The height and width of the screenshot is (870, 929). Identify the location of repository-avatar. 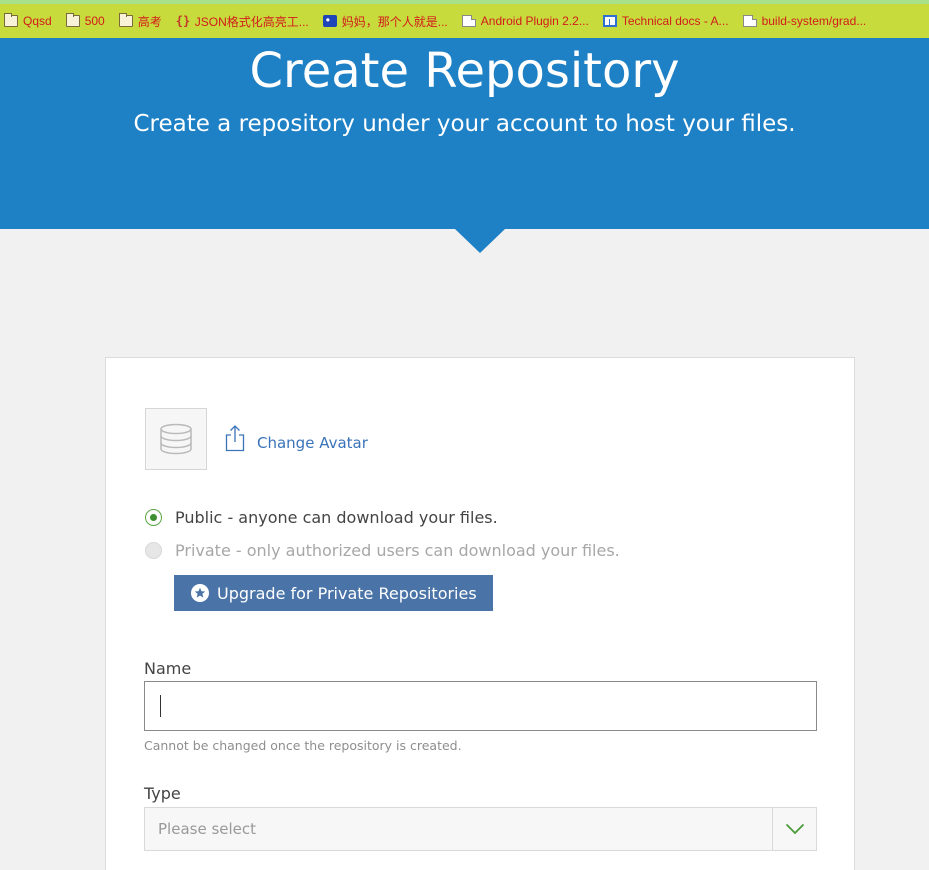
(176, 439).